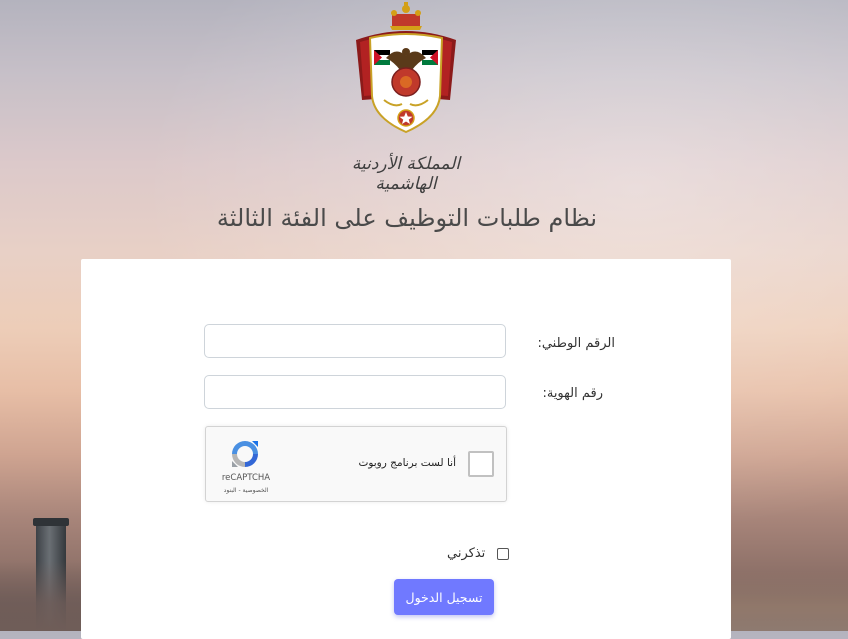 The height and width of the screenshot is (639, 848). I want to click on national-id-input, so click(355, 341).